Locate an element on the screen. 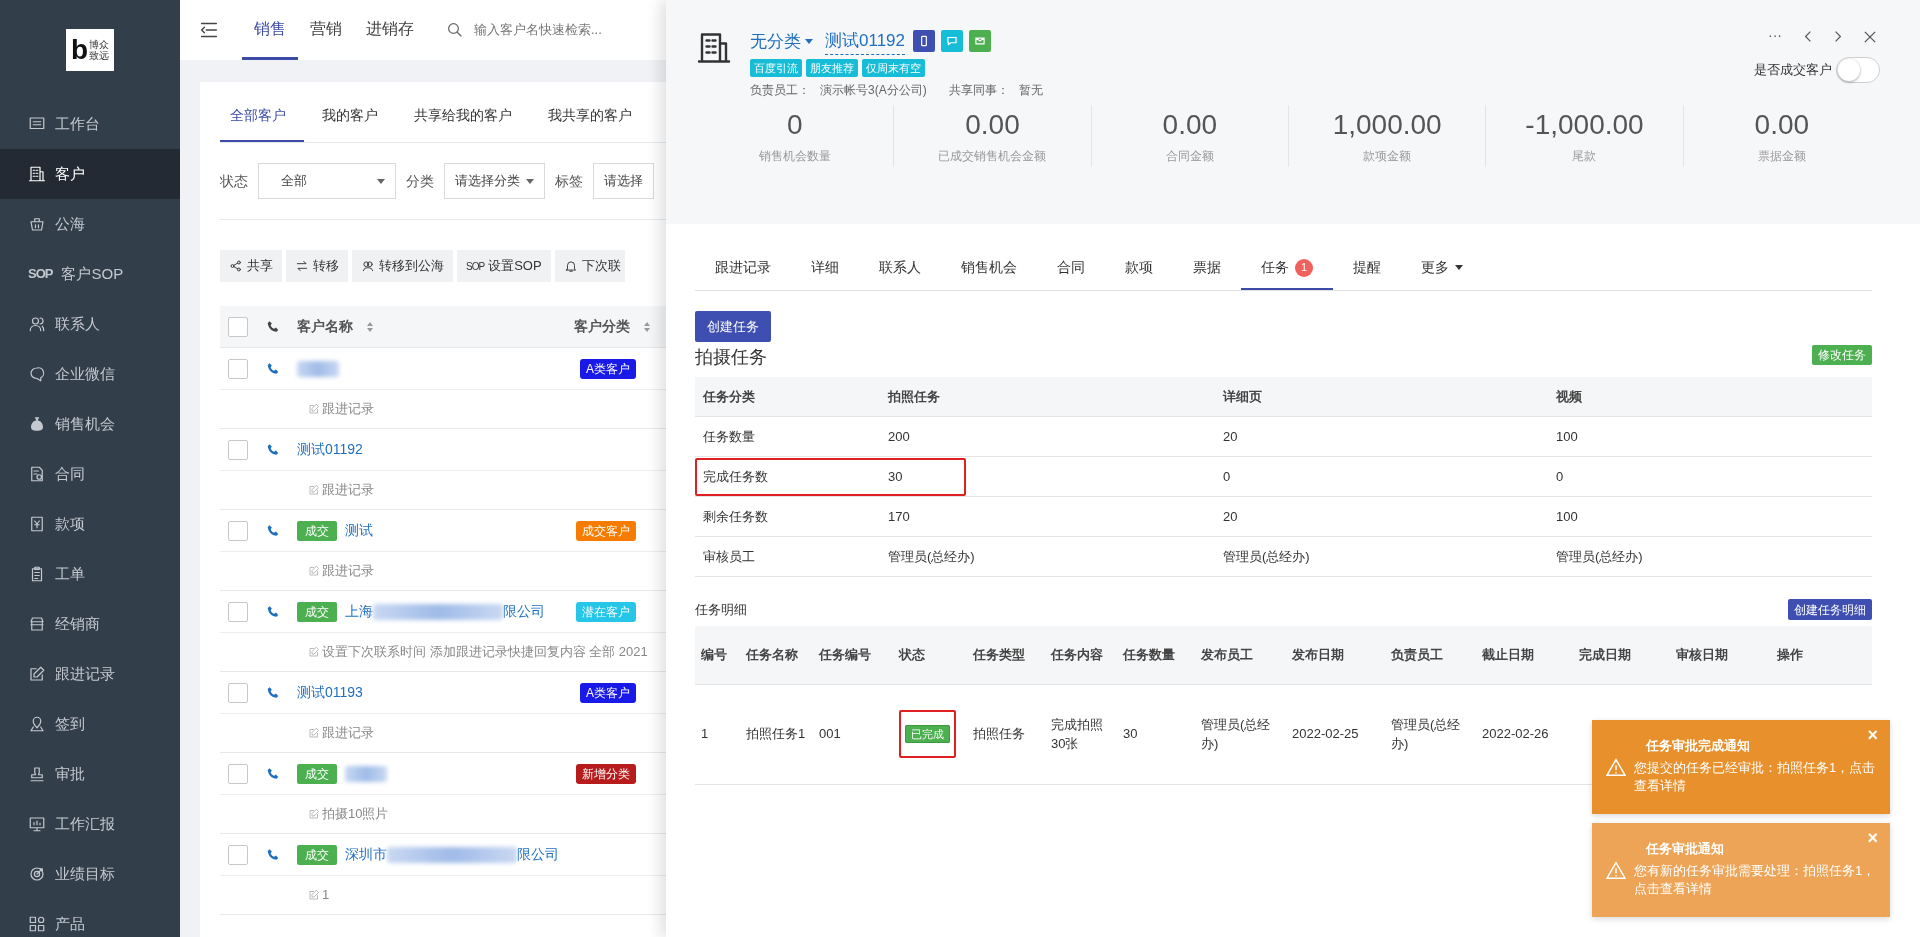 The image size is (1920, 937). create-task-button: 创建任务 is located at coordinates (733, 326).